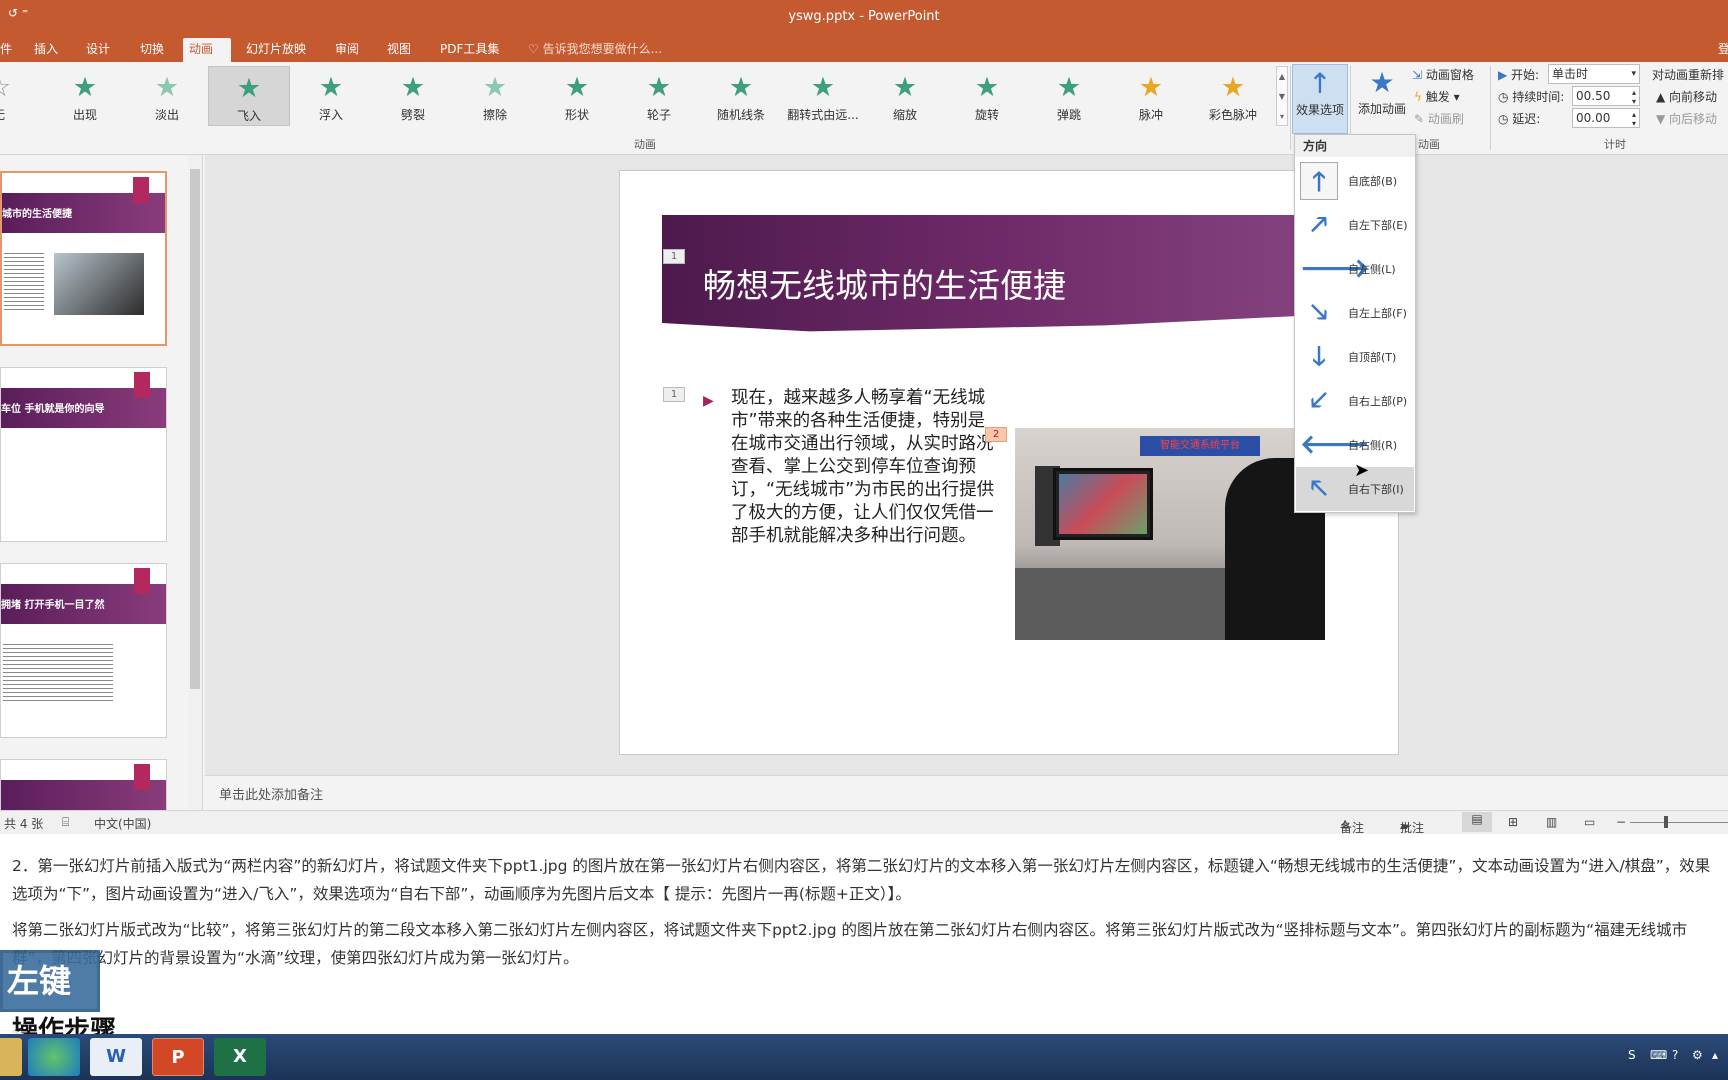  Describe the element at coordinates (116, 1057) in the screenshot. I see `word-icon: W` at that location.